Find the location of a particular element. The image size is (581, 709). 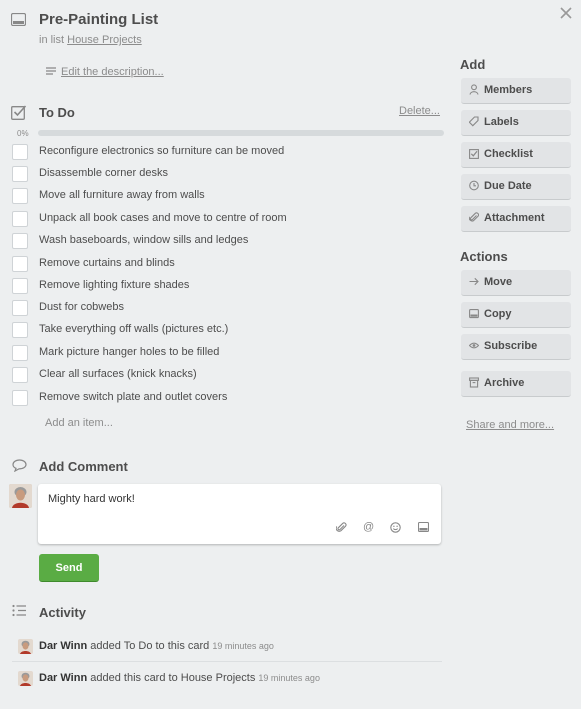

eye-icon is located at coordinates (474, 346).